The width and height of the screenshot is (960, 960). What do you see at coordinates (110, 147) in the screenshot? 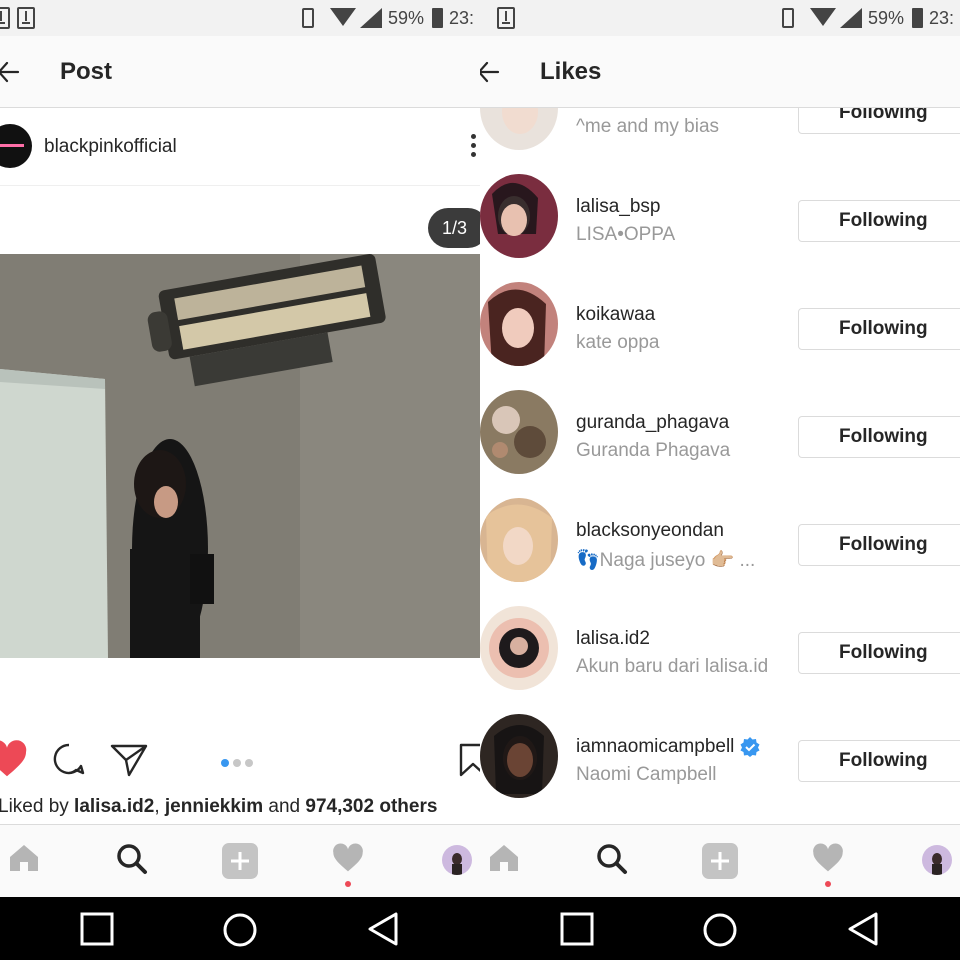
I see `author-username: blackpinkofficial` at bounding box center [110, 147].